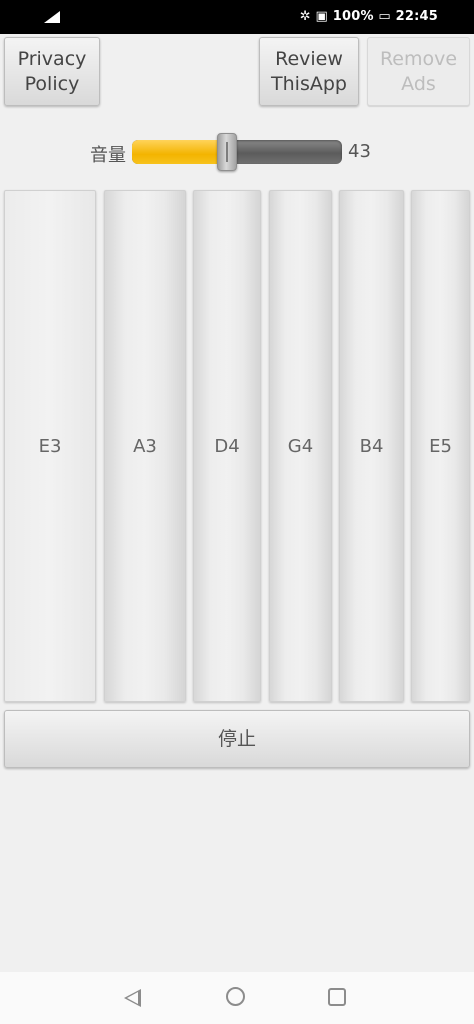 This screenshot has height=1024, width=474. What do you see at coordinates (237, 739) in the screenshot?
I see `stop-button: 停止` at bounding box center [237, 739].